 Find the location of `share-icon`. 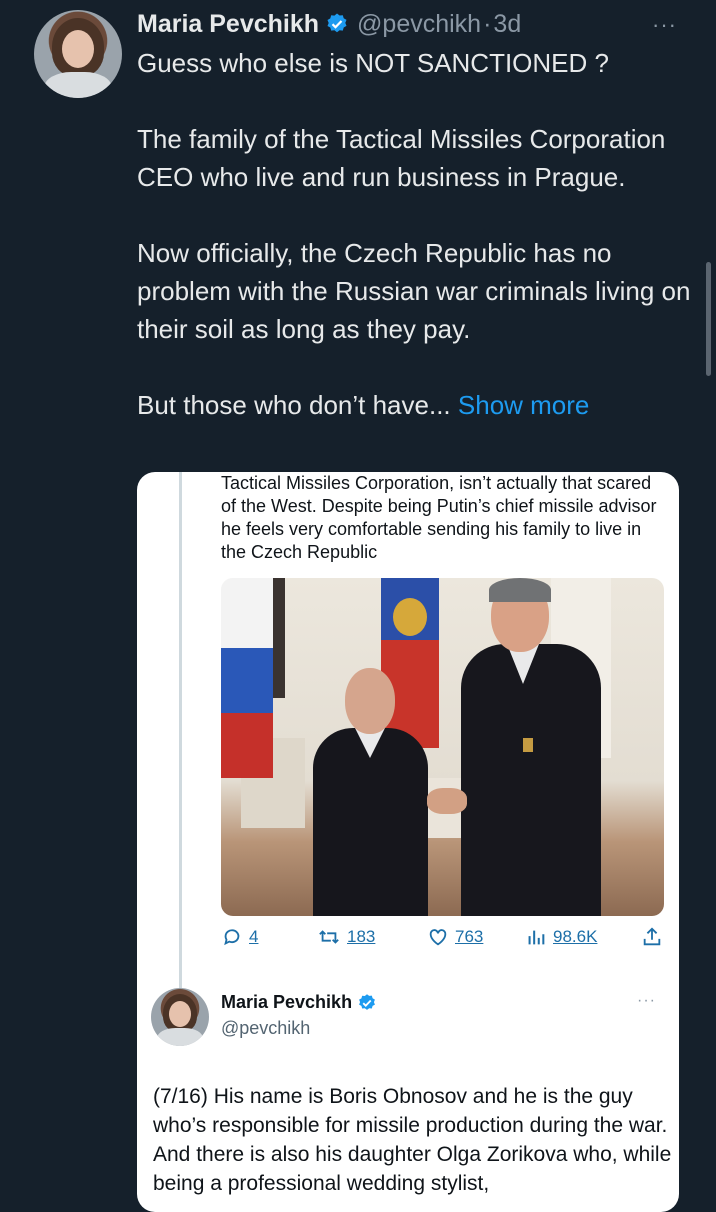

share-icon is located at coordinates (652, 936).